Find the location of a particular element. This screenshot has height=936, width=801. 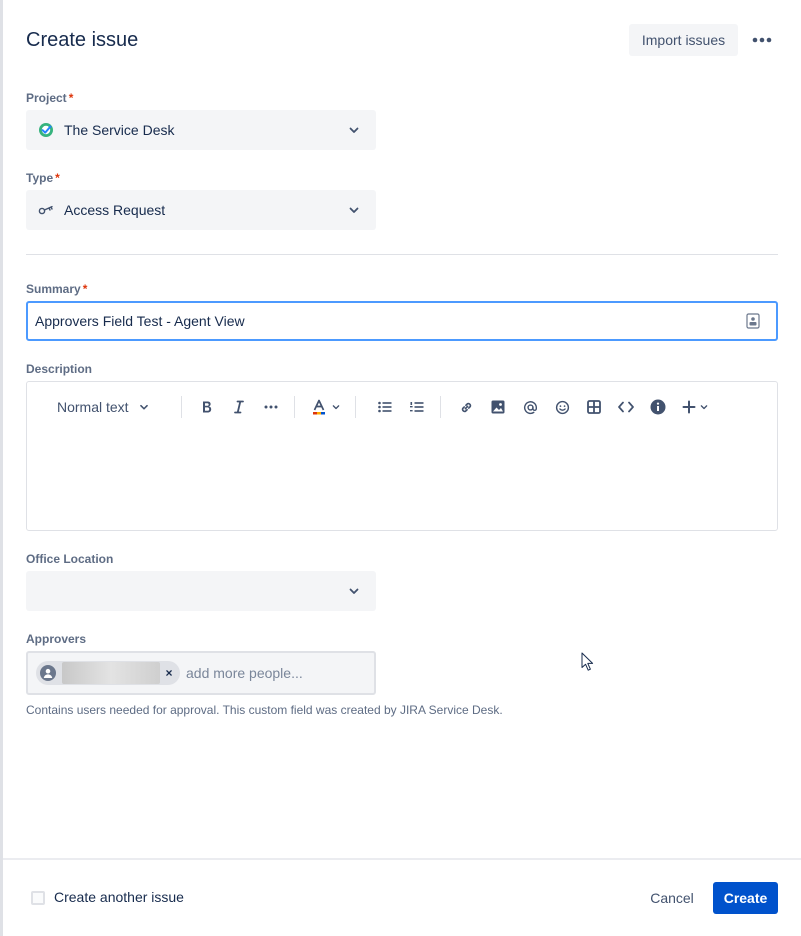

user-icon is located at coordinates (48, 673).